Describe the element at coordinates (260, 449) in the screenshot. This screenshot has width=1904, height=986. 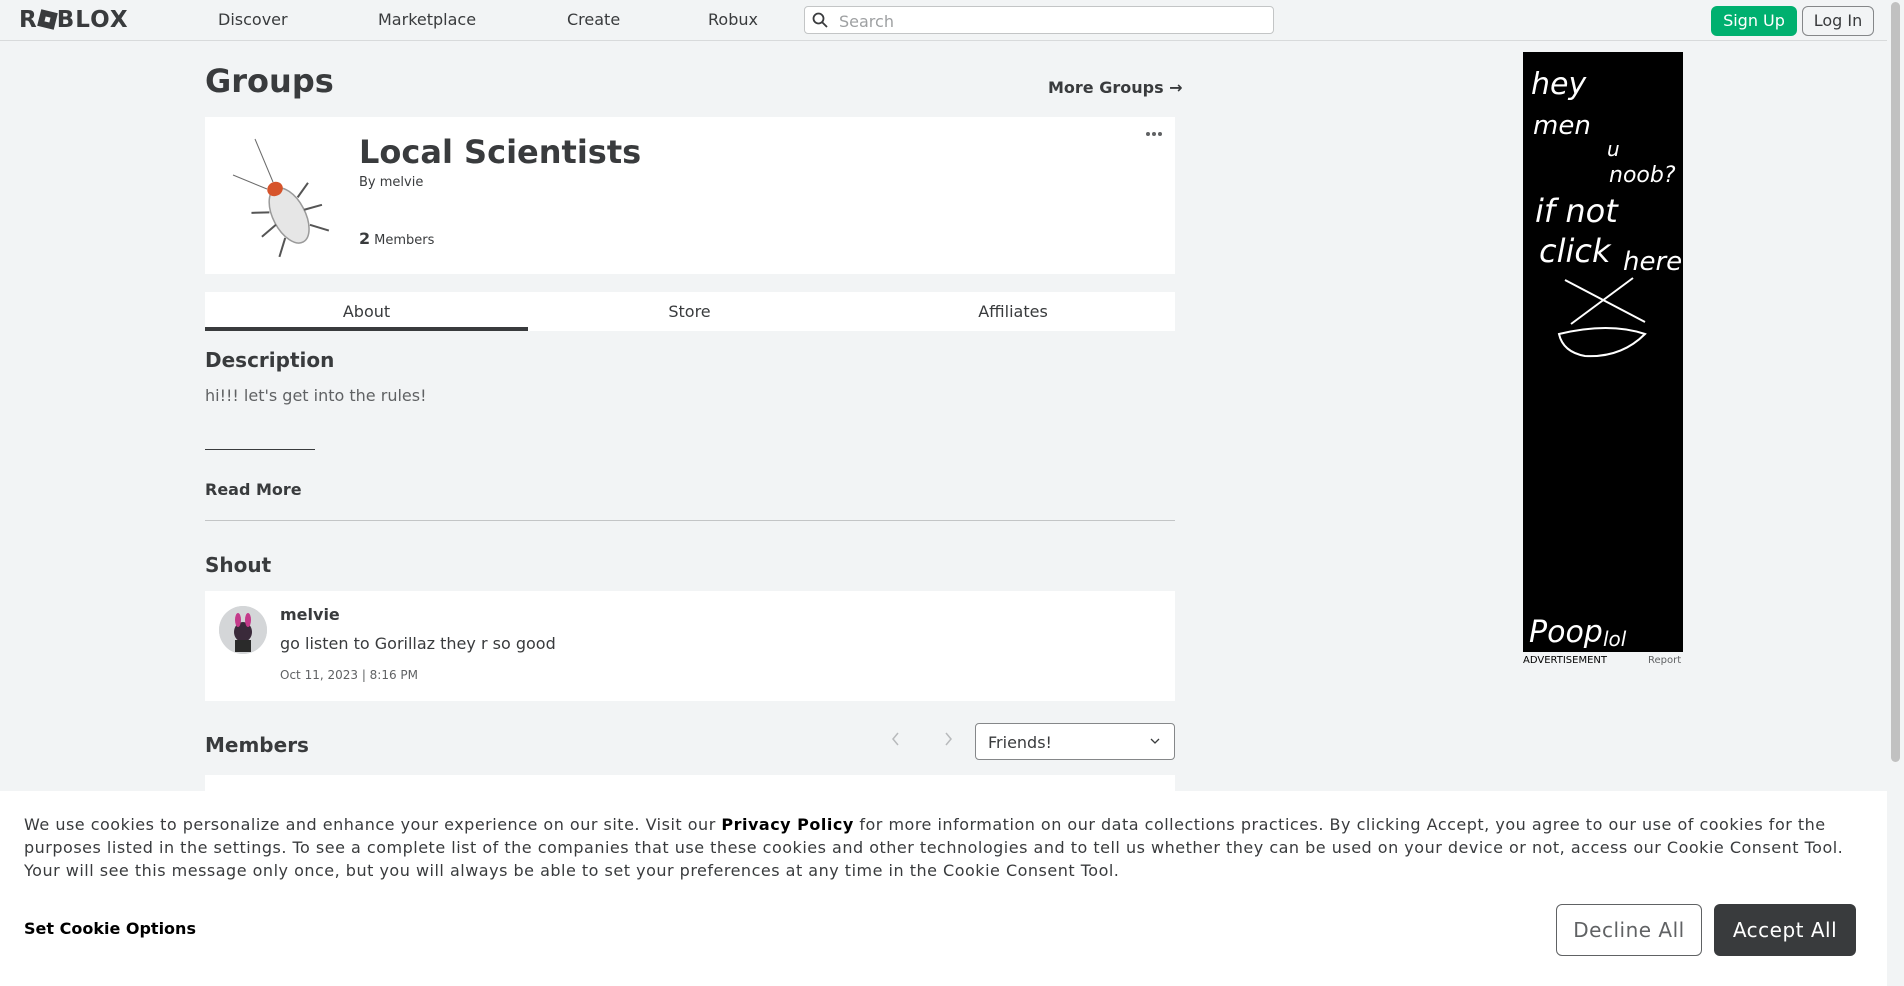
I see `description-separator` at that location.